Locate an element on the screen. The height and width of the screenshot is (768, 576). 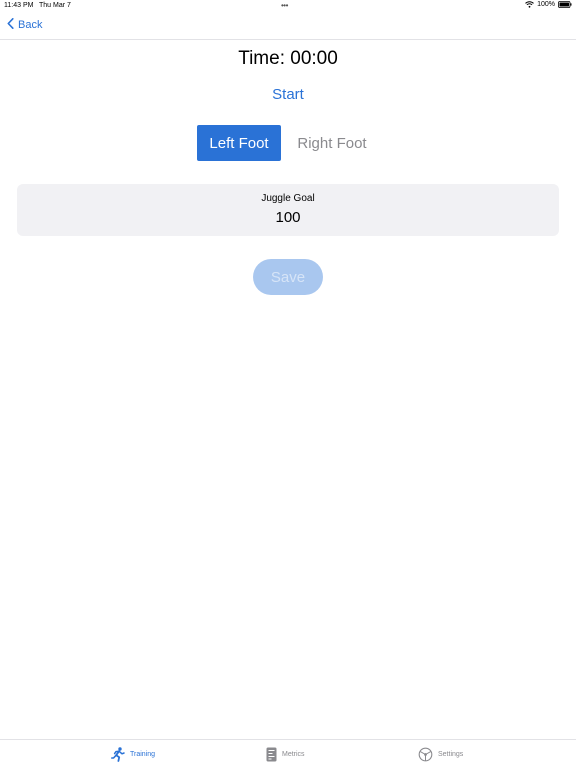
save-button: Save is located at coordinates (288, 277).